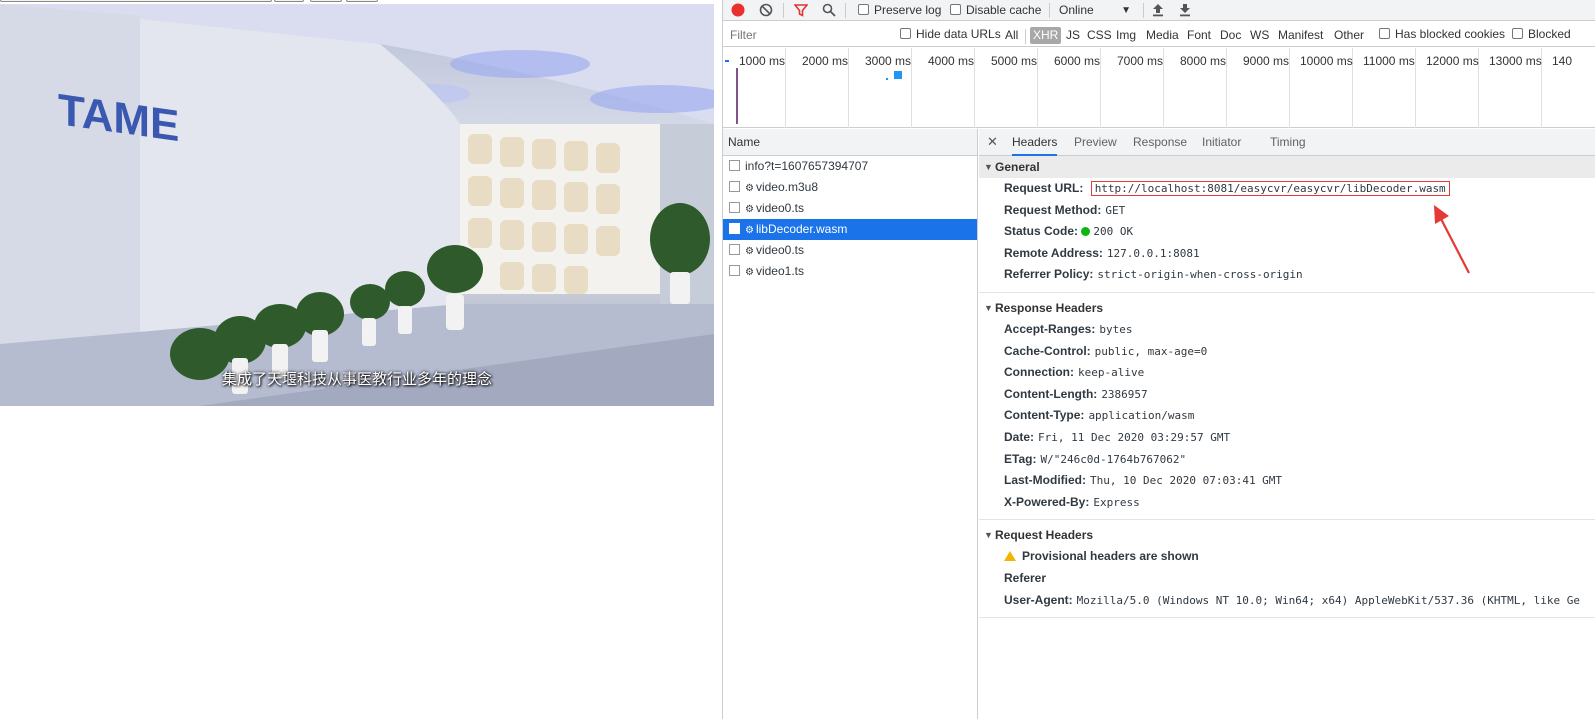 The height and width of the screenshot is (719, 1595). Describe the element at coordinates (1095, 142) in the screenshot. I see `tab-preview: Preview` at that location.